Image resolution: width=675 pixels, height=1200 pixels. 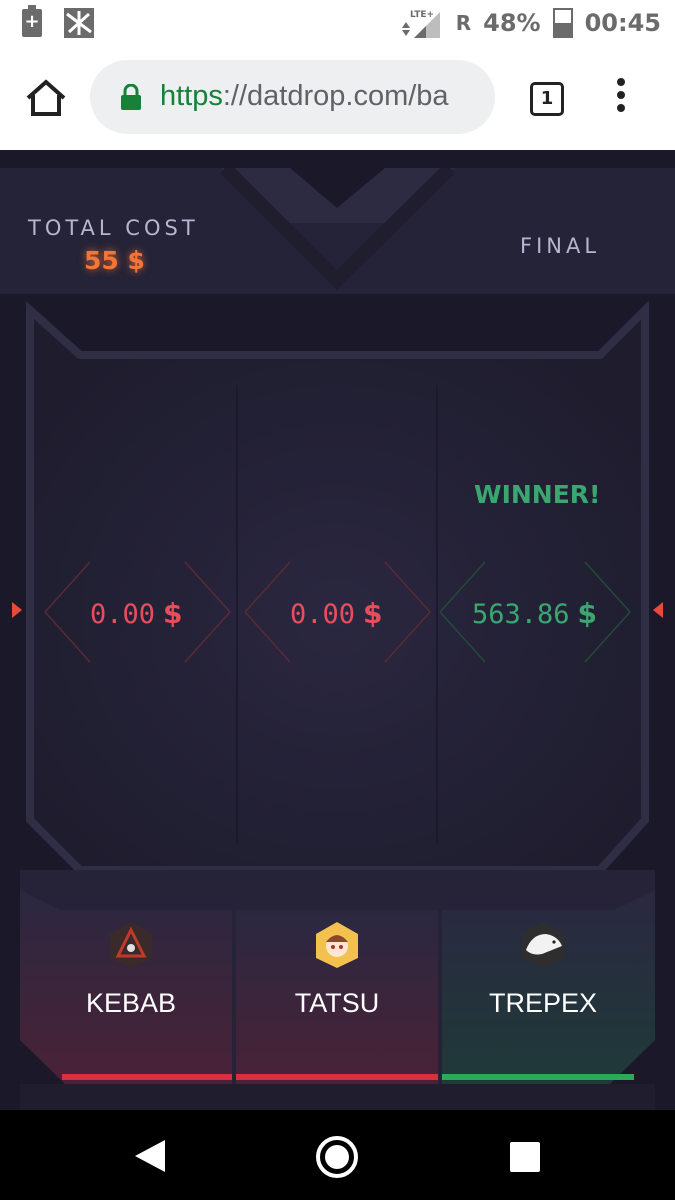 What do you see at coordinates (150, 1156) in the screenshot?
I see `back-icon` at bounding box center [150, 1156].